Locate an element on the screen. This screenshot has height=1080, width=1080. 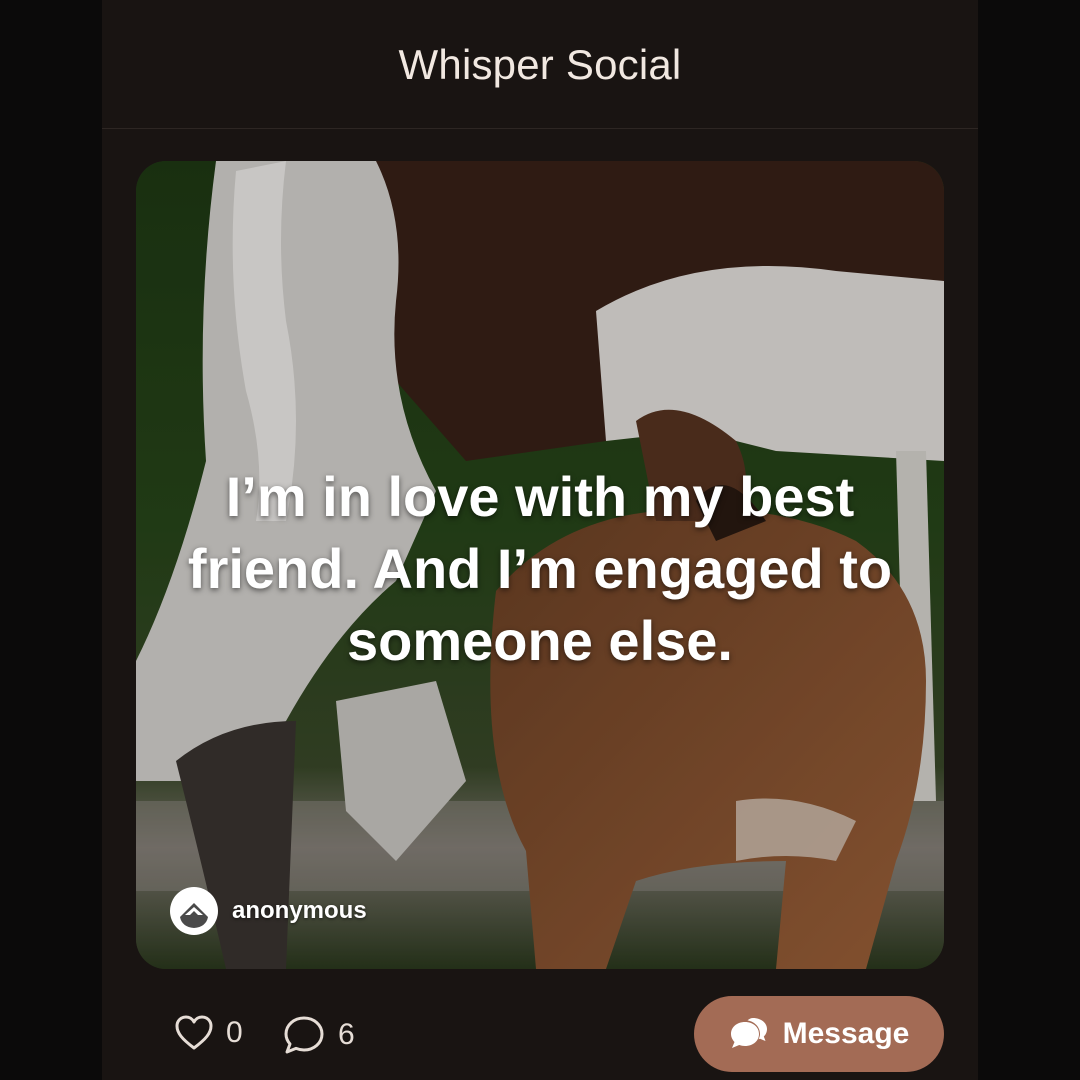
chat-bubbles-icon is located at coordinates (748, 1033).